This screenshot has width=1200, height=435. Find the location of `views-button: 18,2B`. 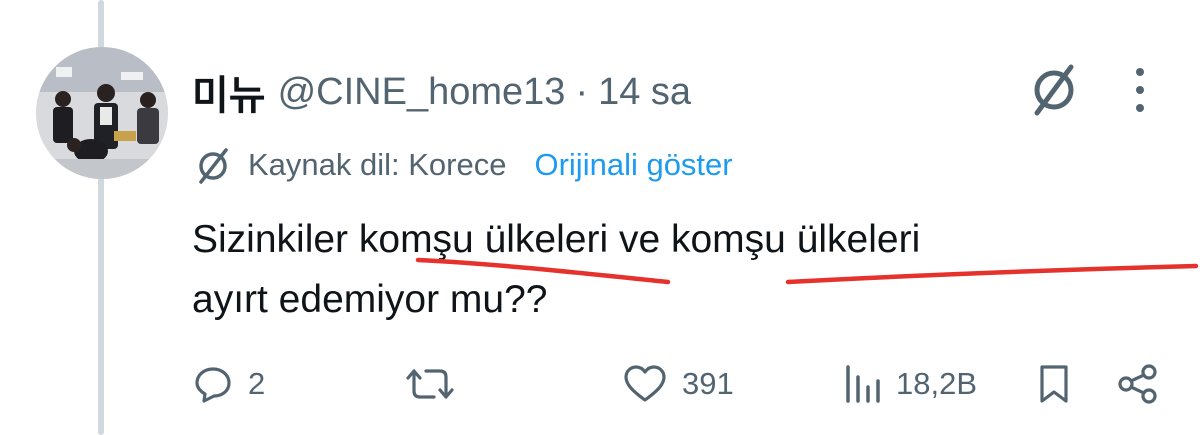

views-button: 18,2B is located at coordinates (909, 384).